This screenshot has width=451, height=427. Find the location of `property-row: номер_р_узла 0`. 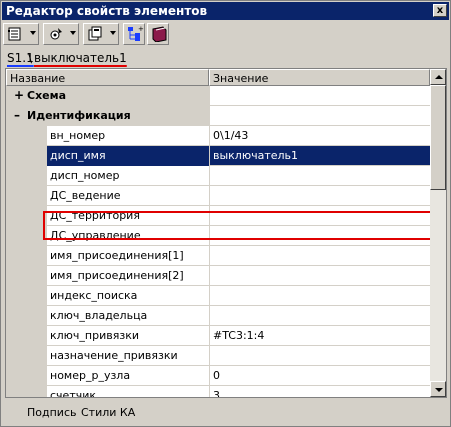

property-row: номер_р_узла 0 is located at coordinates (218, 376).